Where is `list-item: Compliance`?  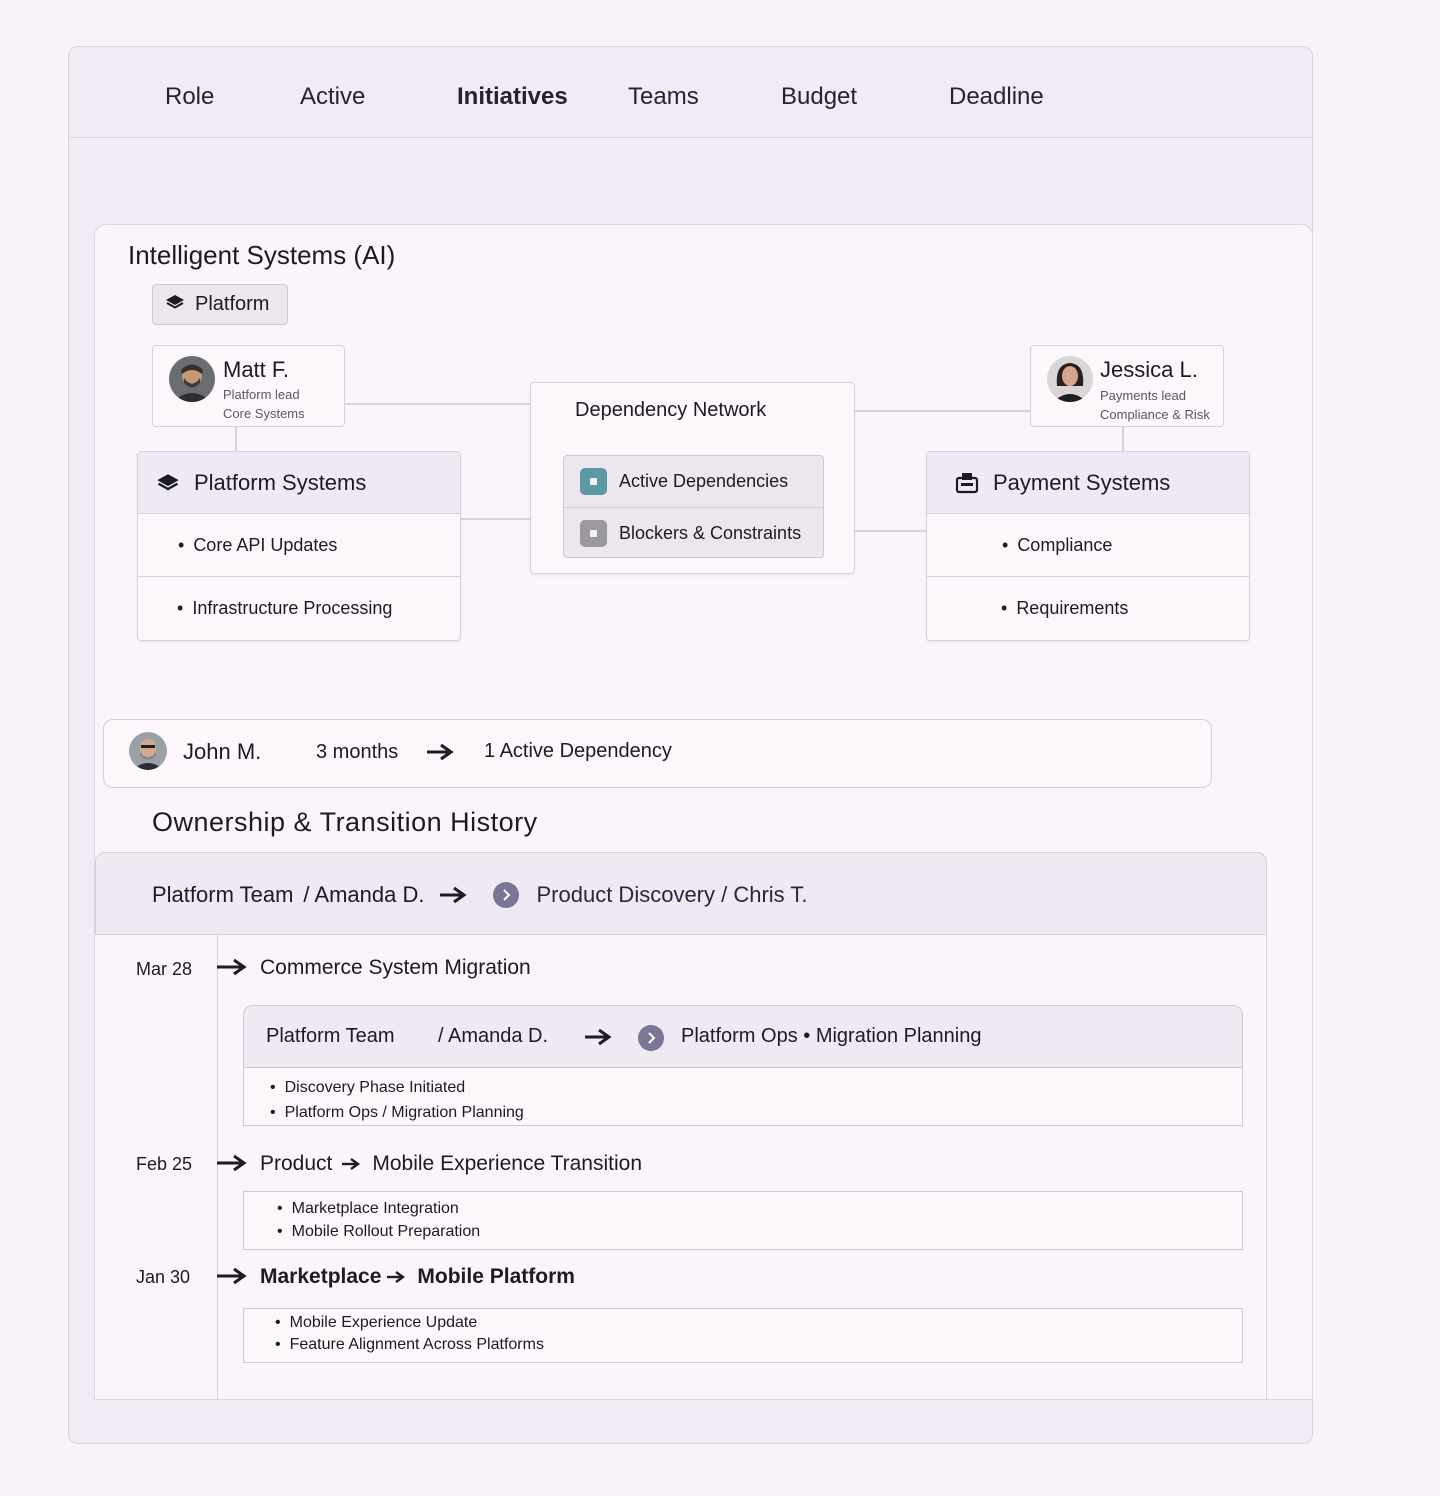 list-item: Compliance is located at coordinates (1088, 545).